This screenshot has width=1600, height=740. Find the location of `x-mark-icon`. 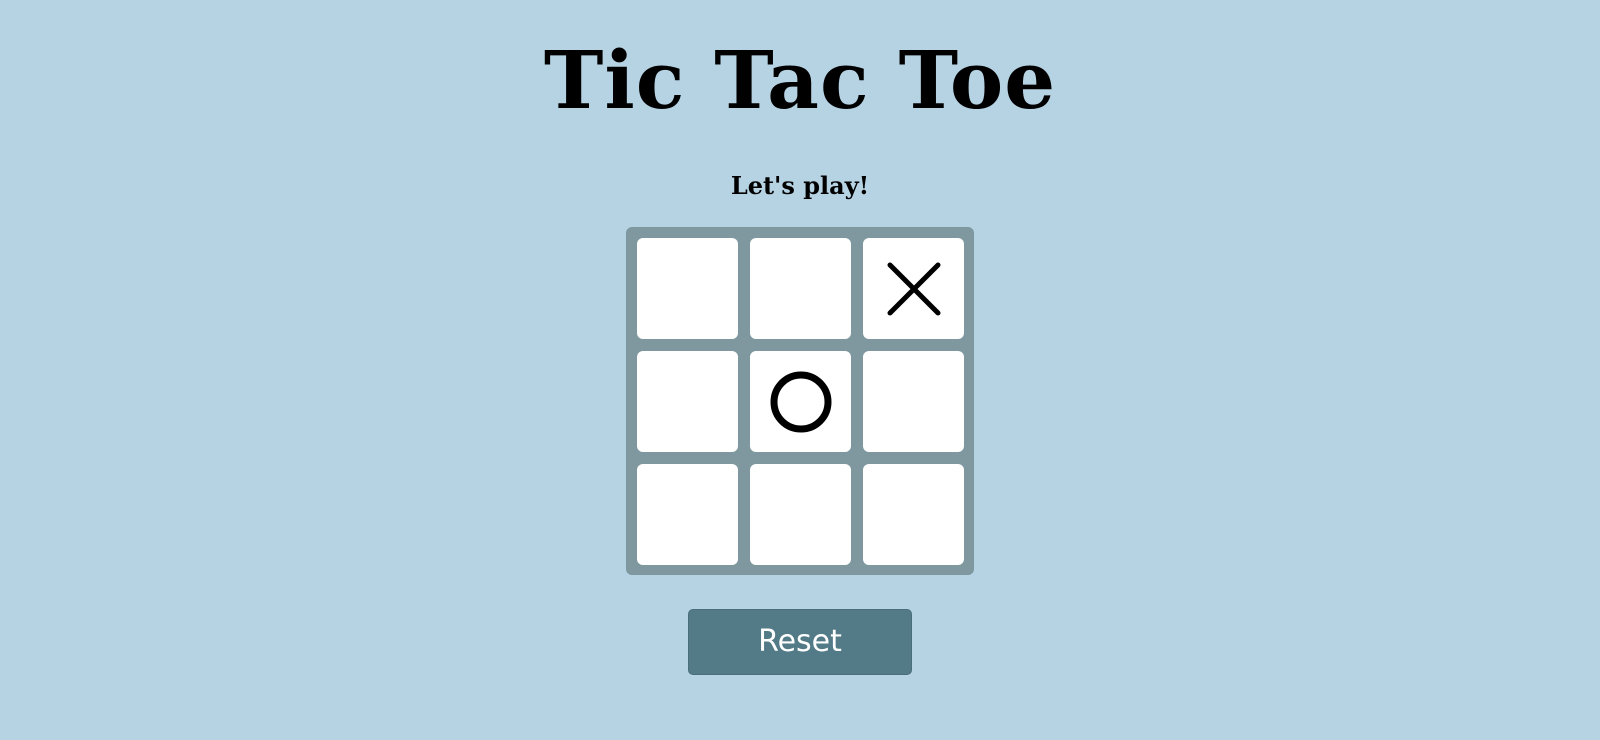

x-mark-icon is located at coordinates (913, 288).